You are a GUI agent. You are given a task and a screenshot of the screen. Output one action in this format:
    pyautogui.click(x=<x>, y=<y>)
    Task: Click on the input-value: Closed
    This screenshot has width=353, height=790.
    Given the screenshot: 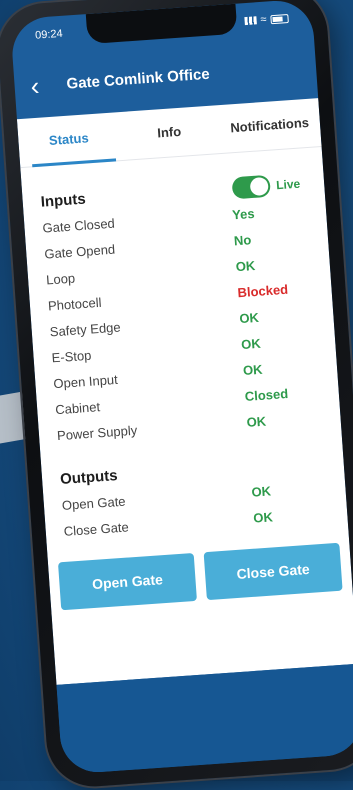 What is the action you would take?
    pyautogui.click(x=266, y=394)
    